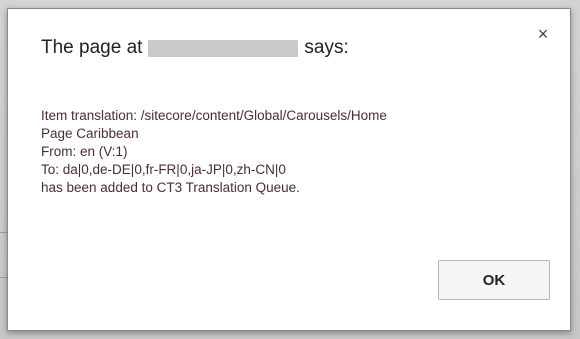  Describe the element at coordinates (494, 280) in the screenshot. I see `ok-button: OK` at that location.